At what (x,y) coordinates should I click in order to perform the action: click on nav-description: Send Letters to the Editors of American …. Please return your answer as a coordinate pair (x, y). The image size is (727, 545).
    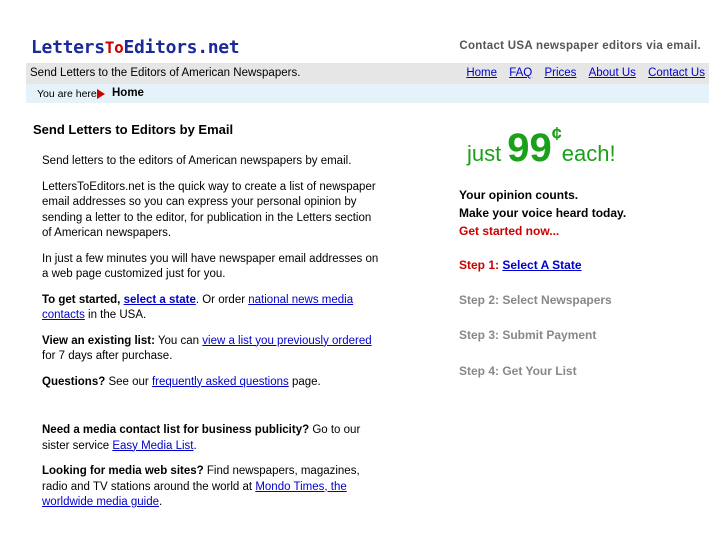
    Looking at the image, I should click on (165, 73).